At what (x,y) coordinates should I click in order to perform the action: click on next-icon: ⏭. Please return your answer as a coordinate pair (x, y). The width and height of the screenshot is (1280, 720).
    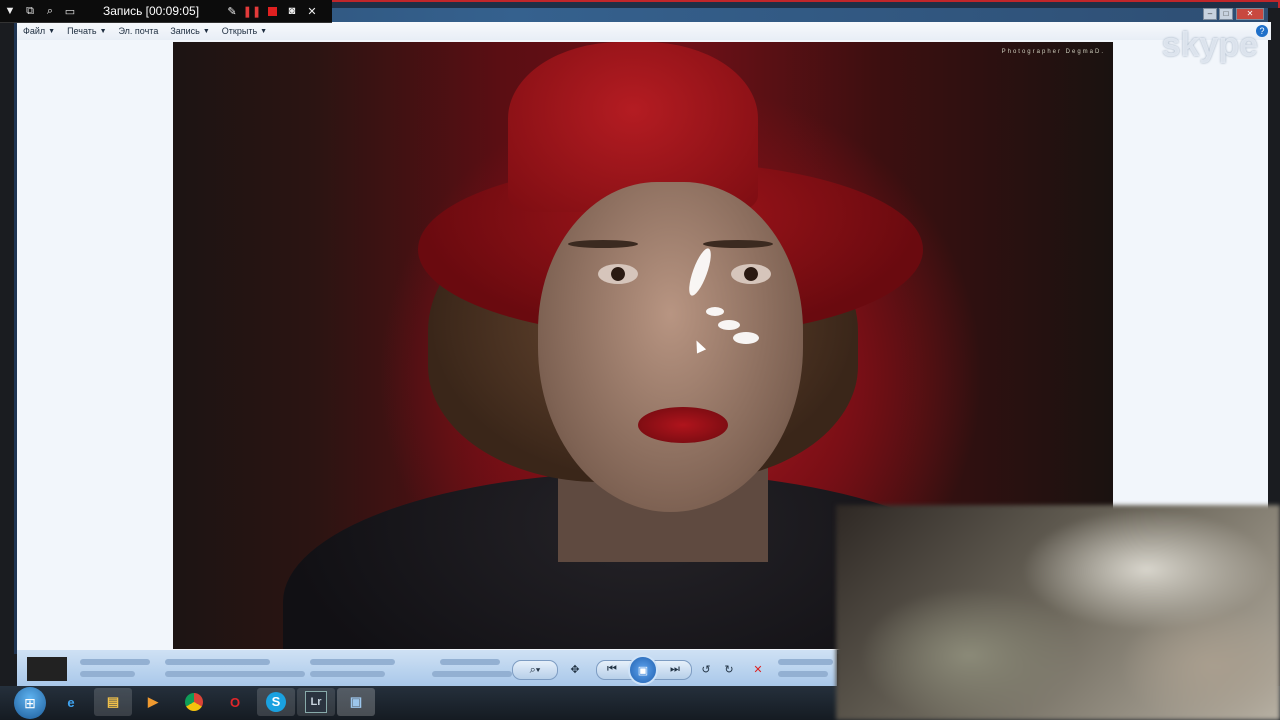
    Looking at the image, I should click on (675, 668).